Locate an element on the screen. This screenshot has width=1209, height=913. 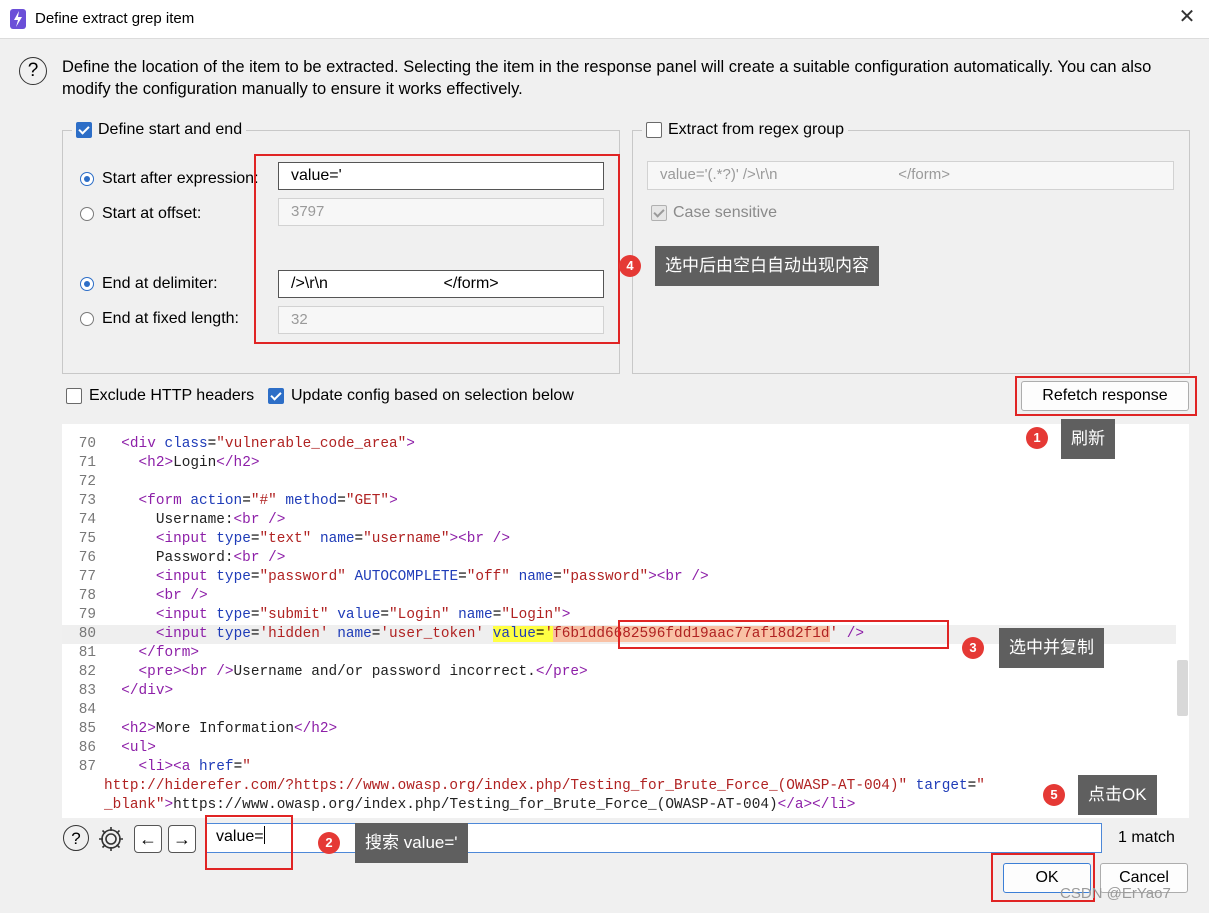
update-config-option: Update config based on selection below is located at coordinates (421, 396).